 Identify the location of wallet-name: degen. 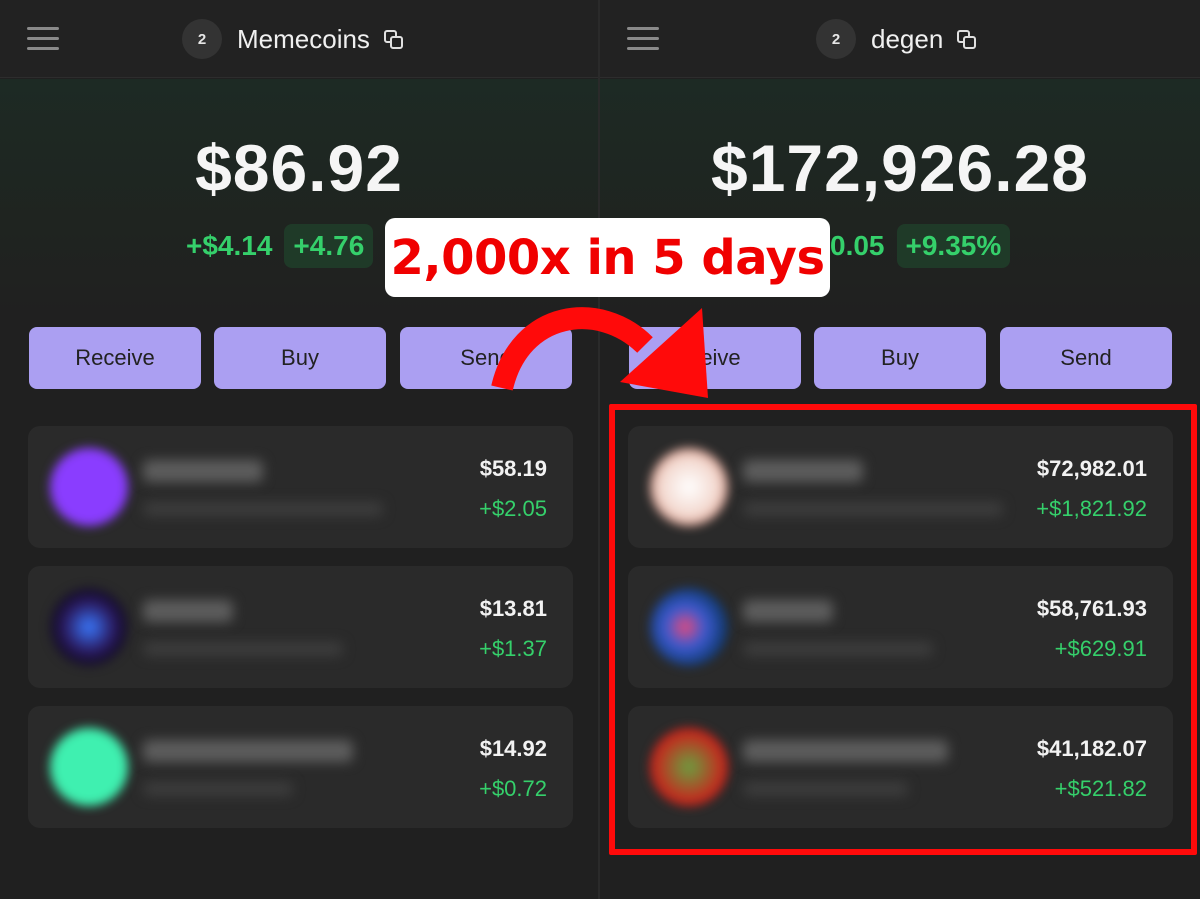
(907, 38).